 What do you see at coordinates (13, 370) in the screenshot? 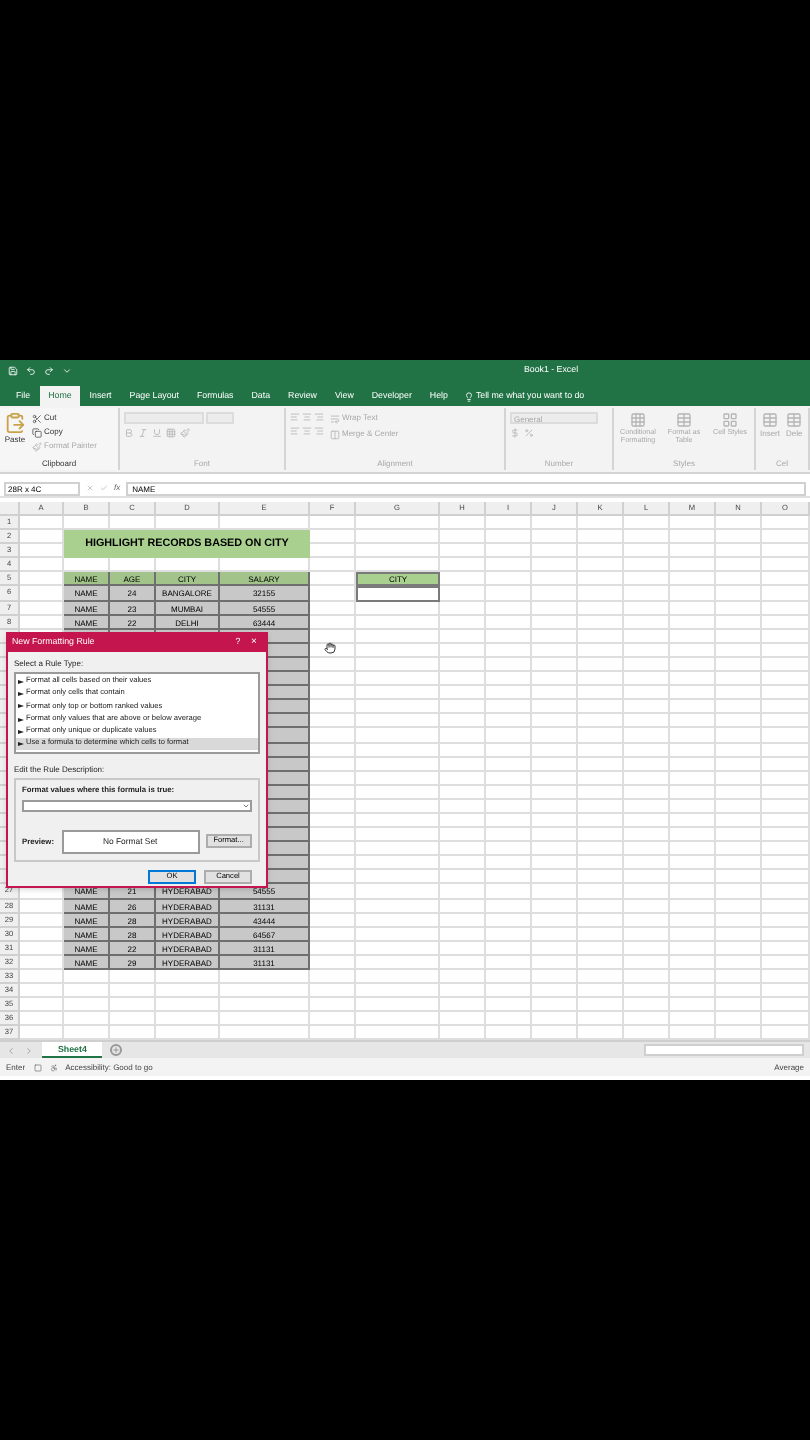
I see `save-icon` at bounding box center [13, 370].